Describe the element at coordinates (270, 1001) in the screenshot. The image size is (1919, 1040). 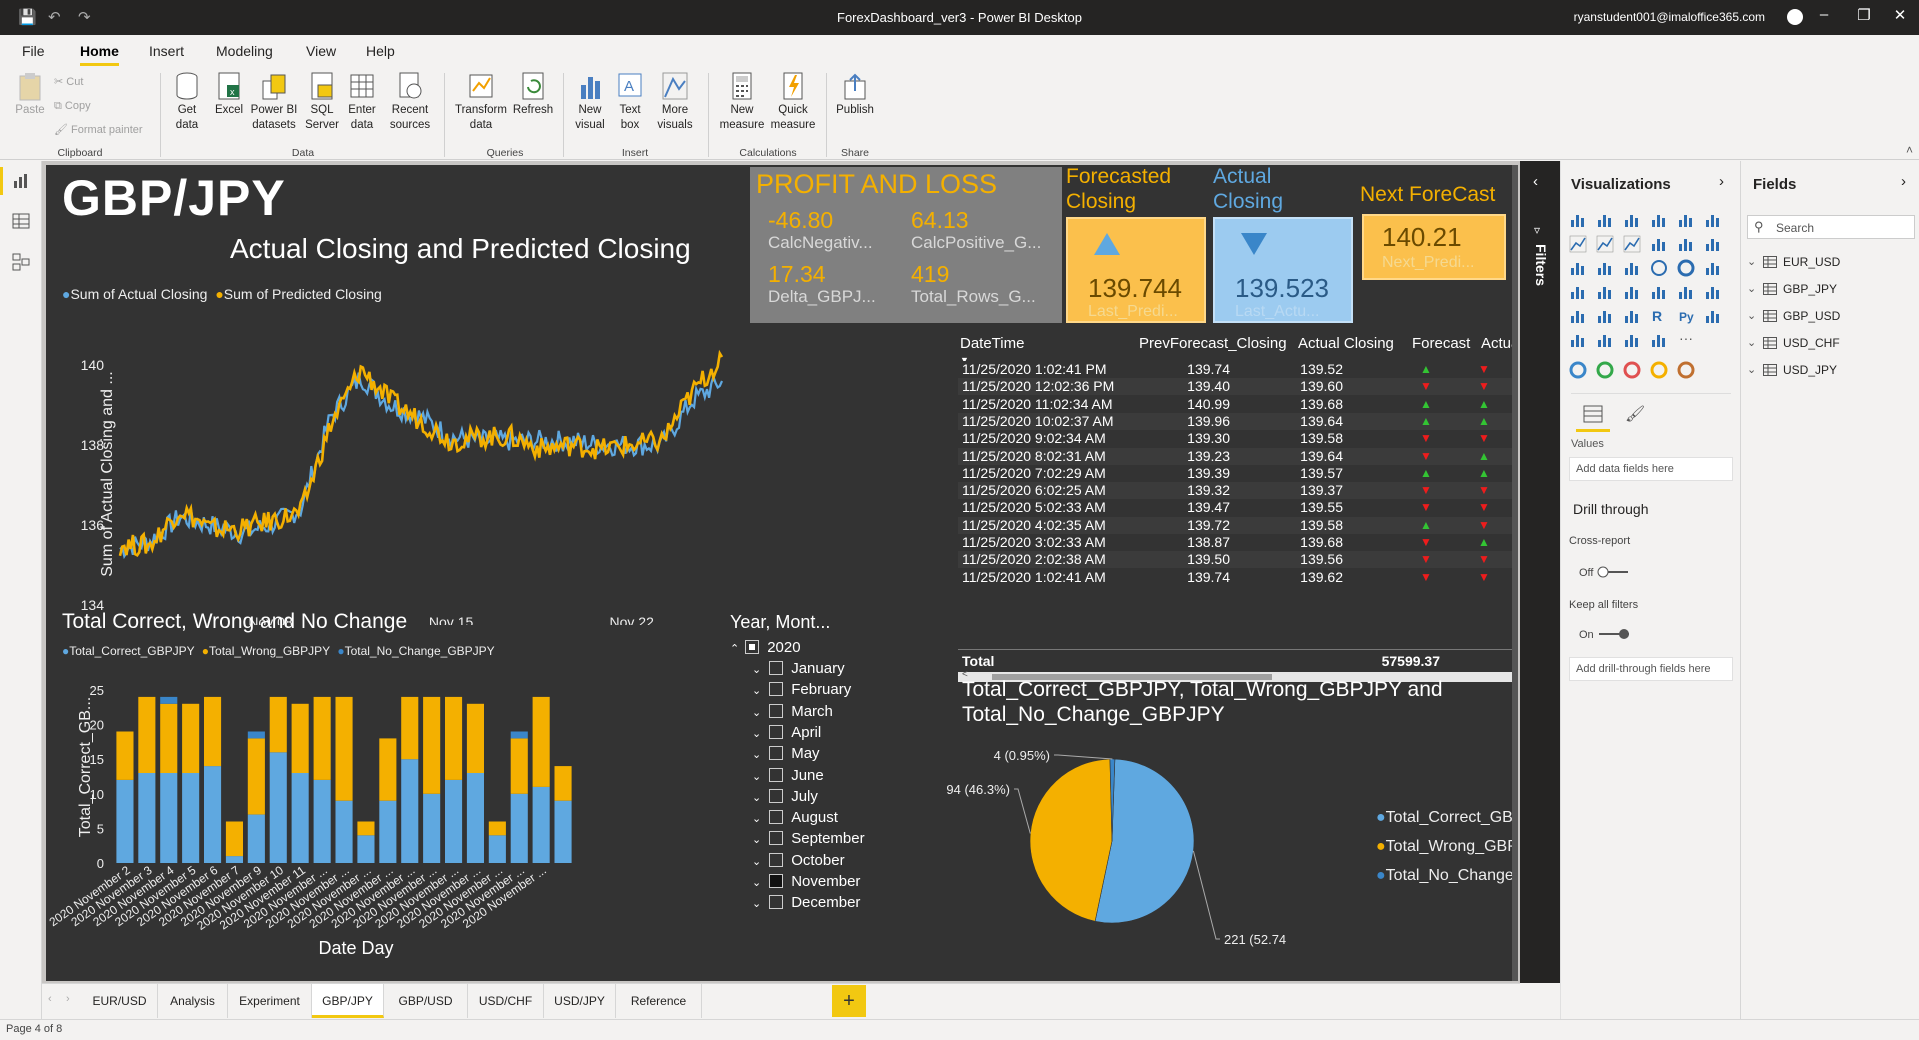
I see `tab-experiment: Experiment` at that location.